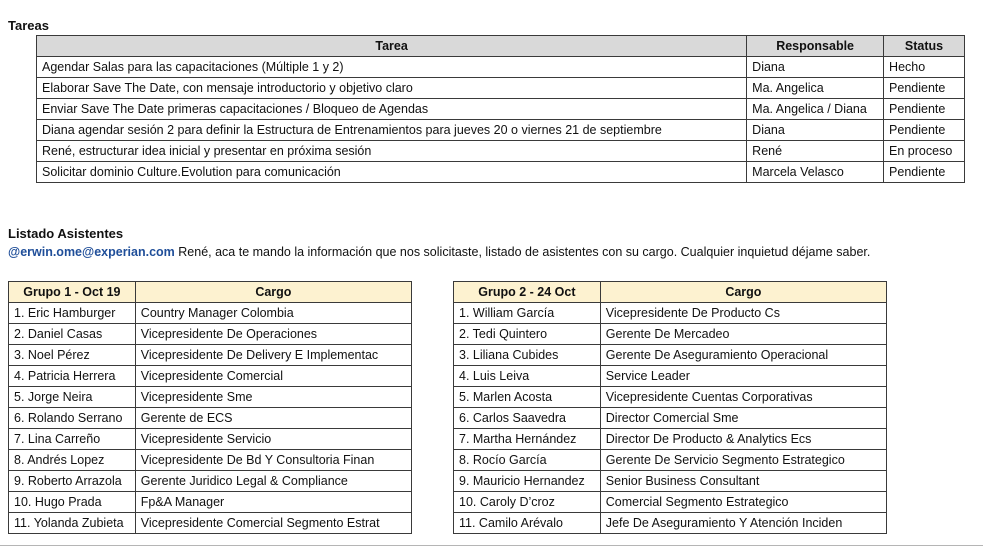 The image size is (983, 549). I want to click on table-cell: Vicepresidente De Operaciones, so click(273, 334).